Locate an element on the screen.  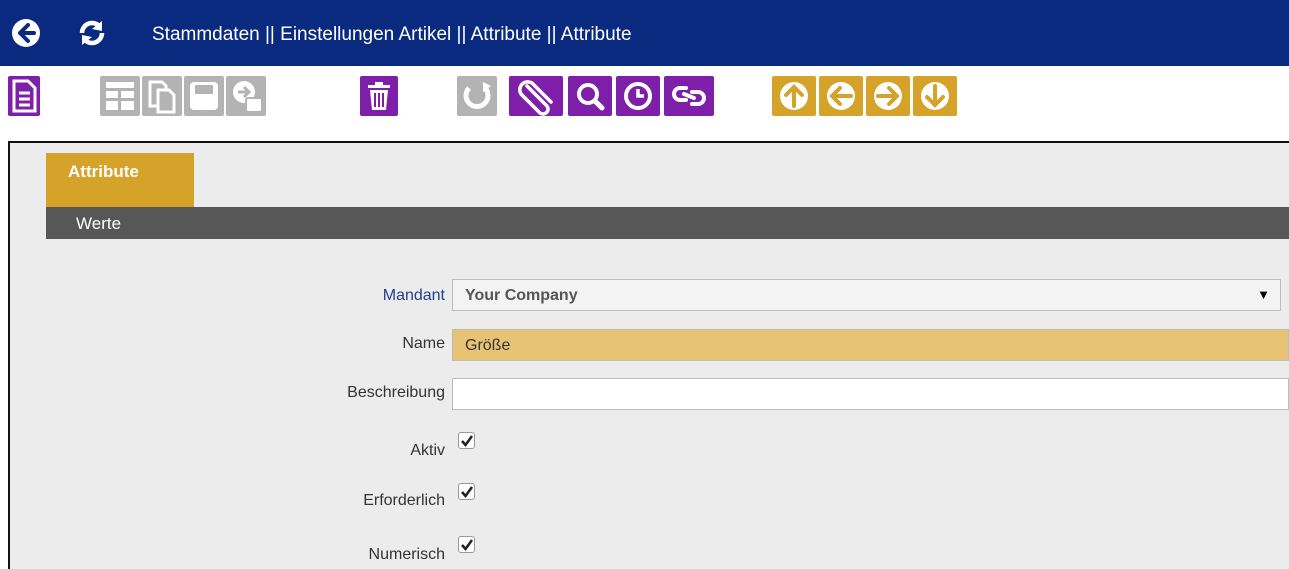
copy-icon is located at coordinates (162, 97).